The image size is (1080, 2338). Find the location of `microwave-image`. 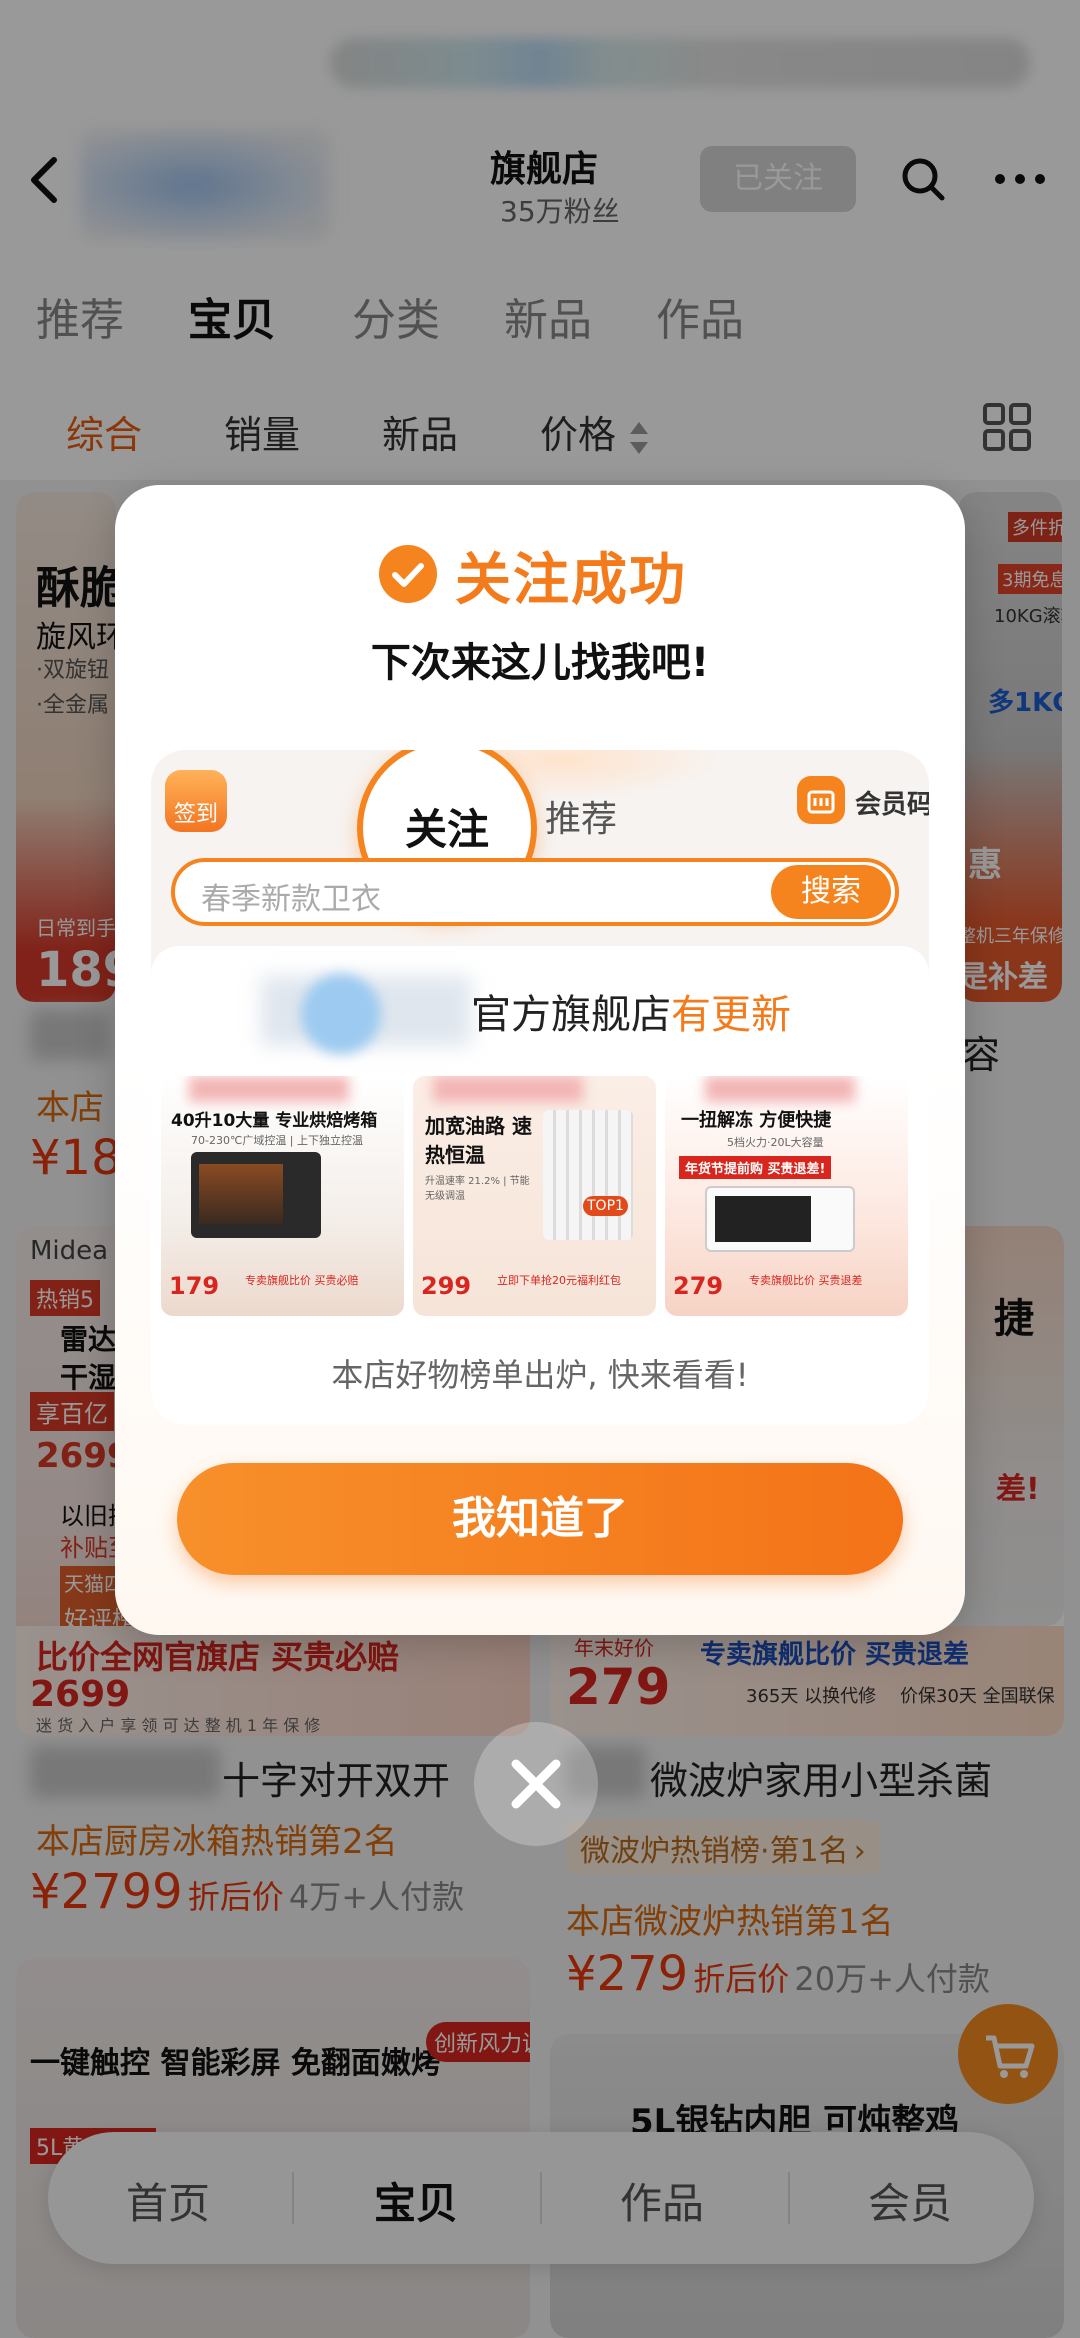

microwave-image is located at coordinates (780, 1219).